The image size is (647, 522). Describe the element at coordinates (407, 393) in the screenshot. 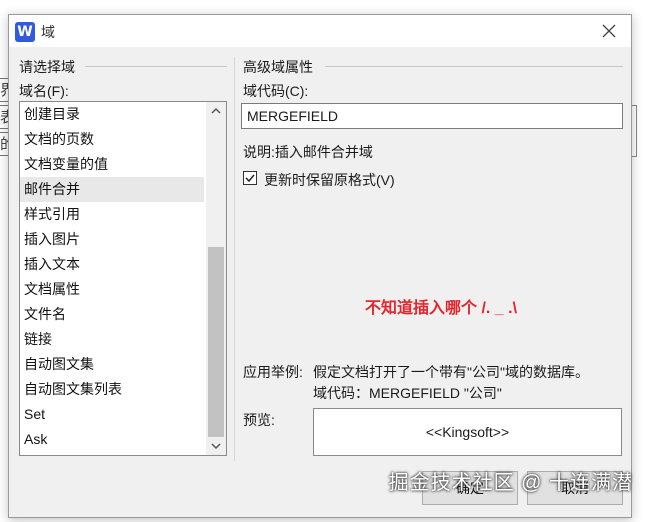

I see `example-code: 域代码：MERGEFIELD "公司"` at that location.